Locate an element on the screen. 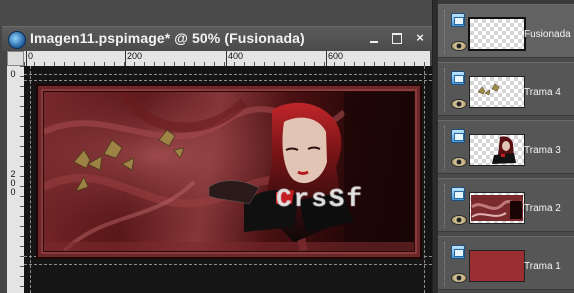 The width and height of the screenshot is (574, 293). layer-name: Trama 4 is located at coordinates (542, 92).